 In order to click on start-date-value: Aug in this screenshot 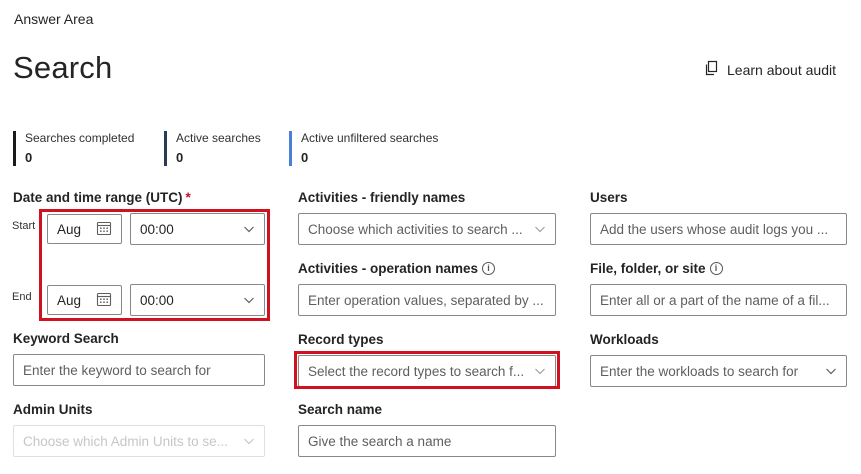, I will do `click(69, 229)`.